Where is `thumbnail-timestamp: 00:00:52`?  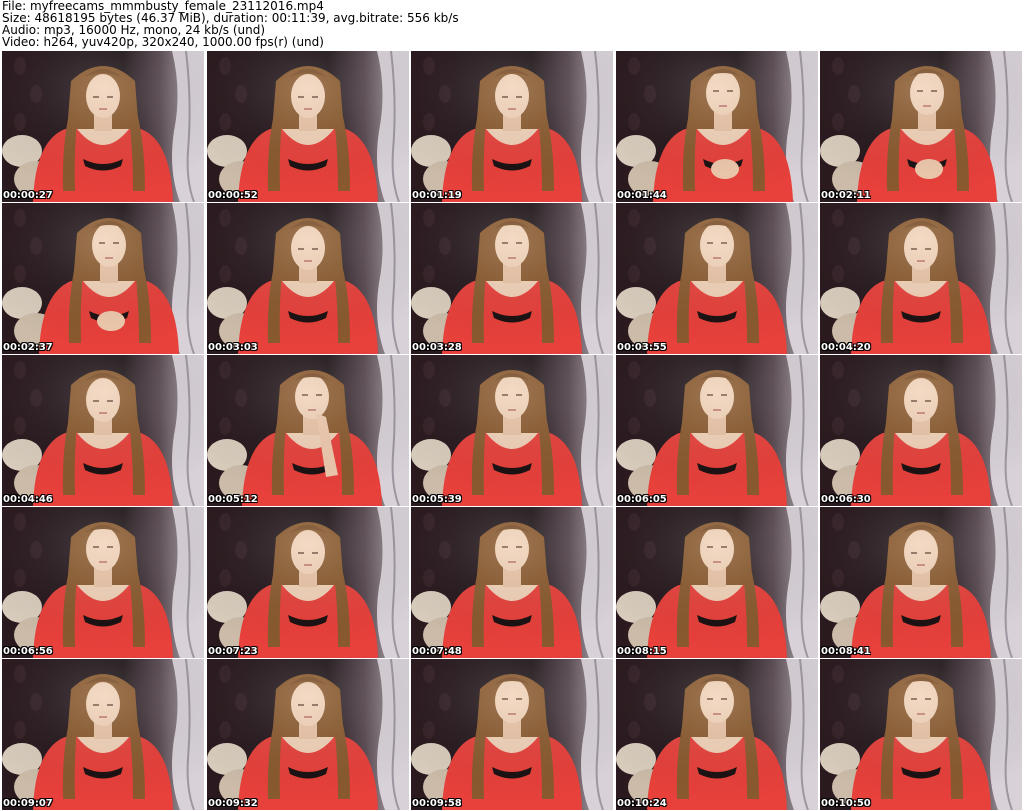
thumbnail-timestamp: 00:00:52 is located at coordinates (233, 195).